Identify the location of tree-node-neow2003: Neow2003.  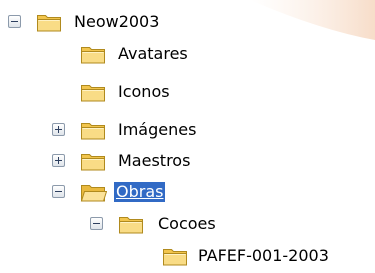
(100, 22).